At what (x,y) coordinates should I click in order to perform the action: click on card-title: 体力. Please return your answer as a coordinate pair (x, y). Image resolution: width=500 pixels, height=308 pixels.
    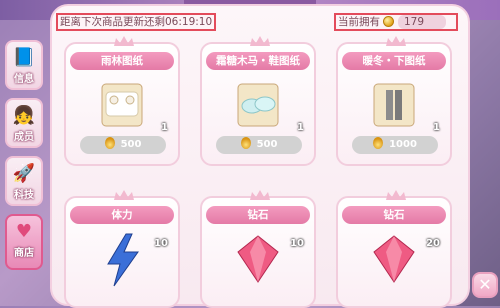
    Looking at the image, I should click on (122, 215).